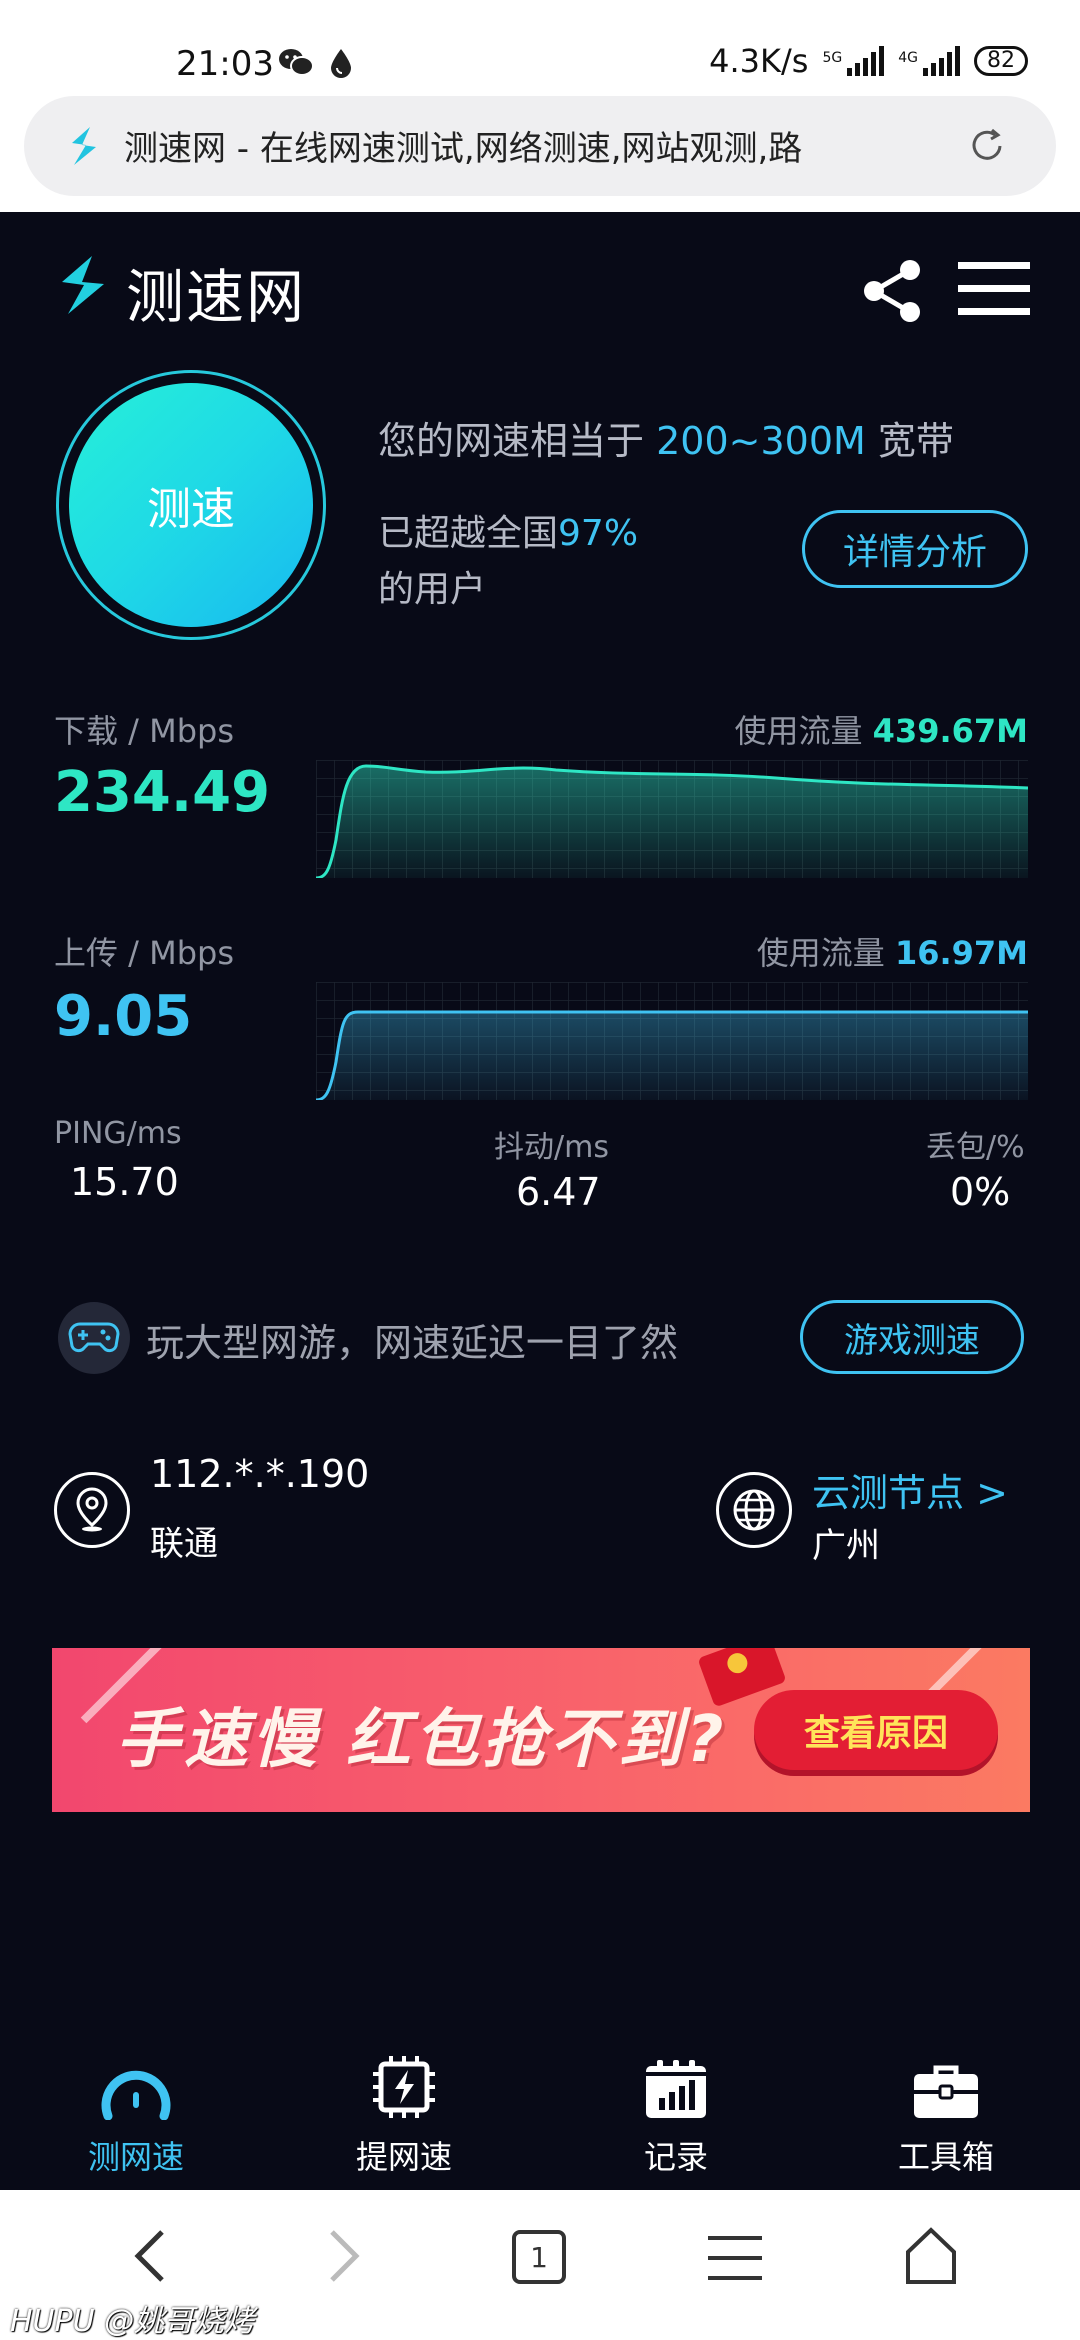  What do you see at coordinates (846, 1546) in the screenshot?
I see `node-city: 广州` at bounding box center [846, 1546].